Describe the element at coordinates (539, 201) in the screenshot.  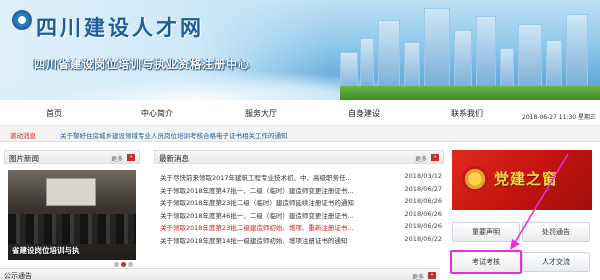
I see `annotation-arrow-icon` at that location.